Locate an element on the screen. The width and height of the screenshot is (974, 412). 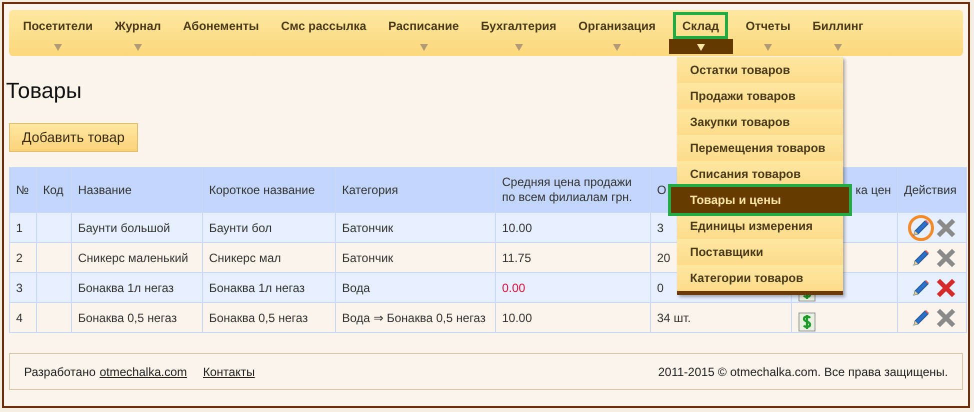
column-header: Средняя цена продажи по всем филиалам грн. is located at coordinates (573, 190).